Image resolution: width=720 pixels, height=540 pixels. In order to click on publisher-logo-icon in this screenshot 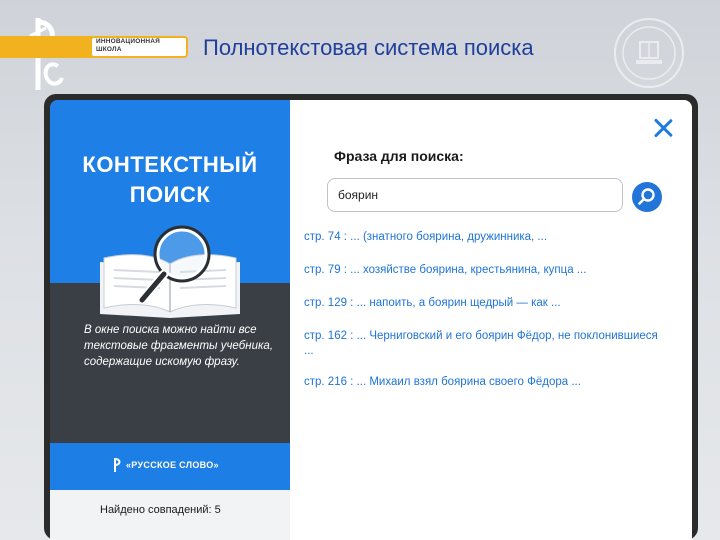, I will do `click(117, 465)`.